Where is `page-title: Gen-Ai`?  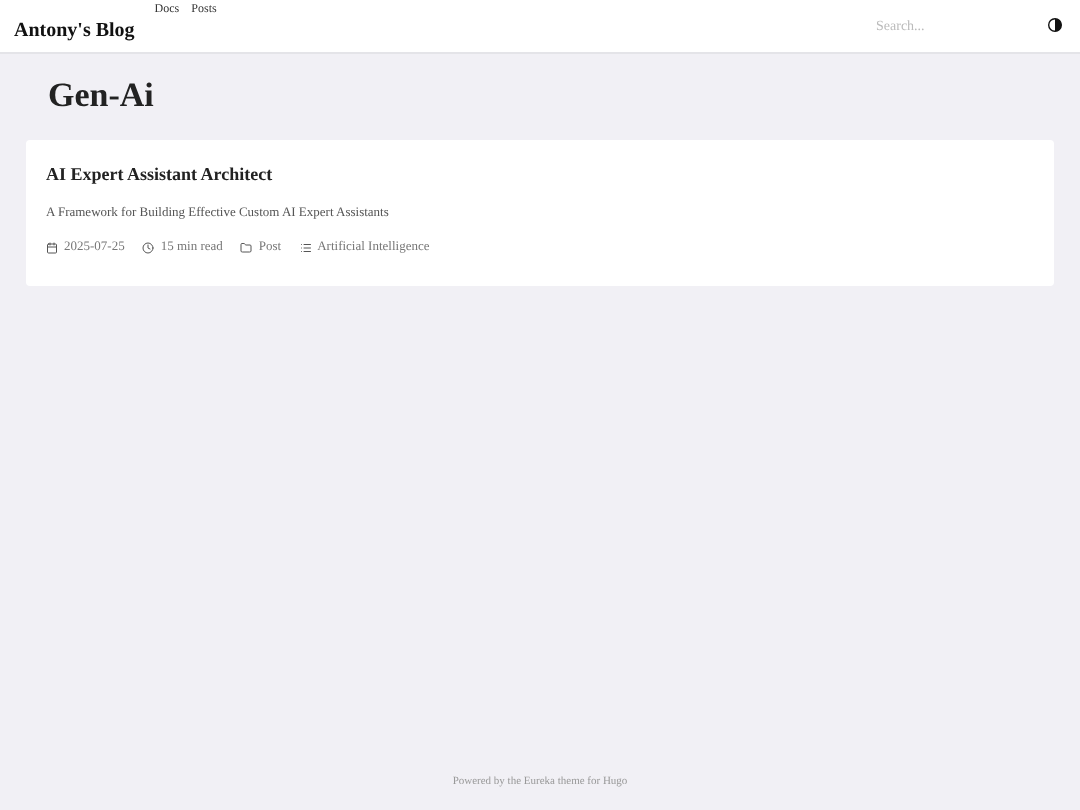 page-title: Gen-Ai is located at coordinates (102, 95).